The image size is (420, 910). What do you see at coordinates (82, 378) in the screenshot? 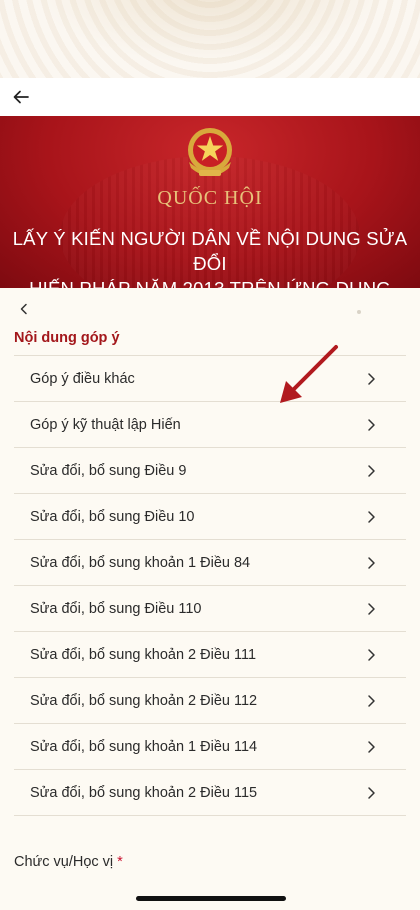
I see `list-item-label: Góp ý điều khác` at bounding box center [82, 378].